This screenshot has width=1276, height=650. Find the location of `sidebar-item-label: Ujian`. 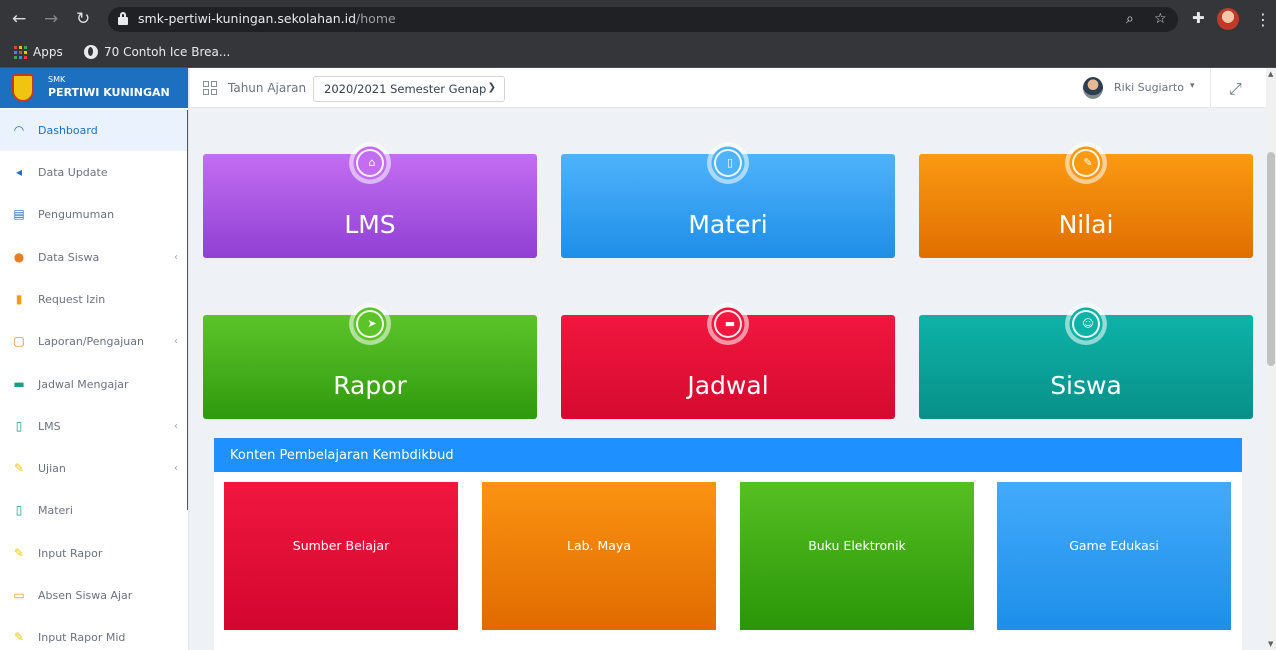

sidebar-item-label: Ujian is located at coordinates (52, 468).